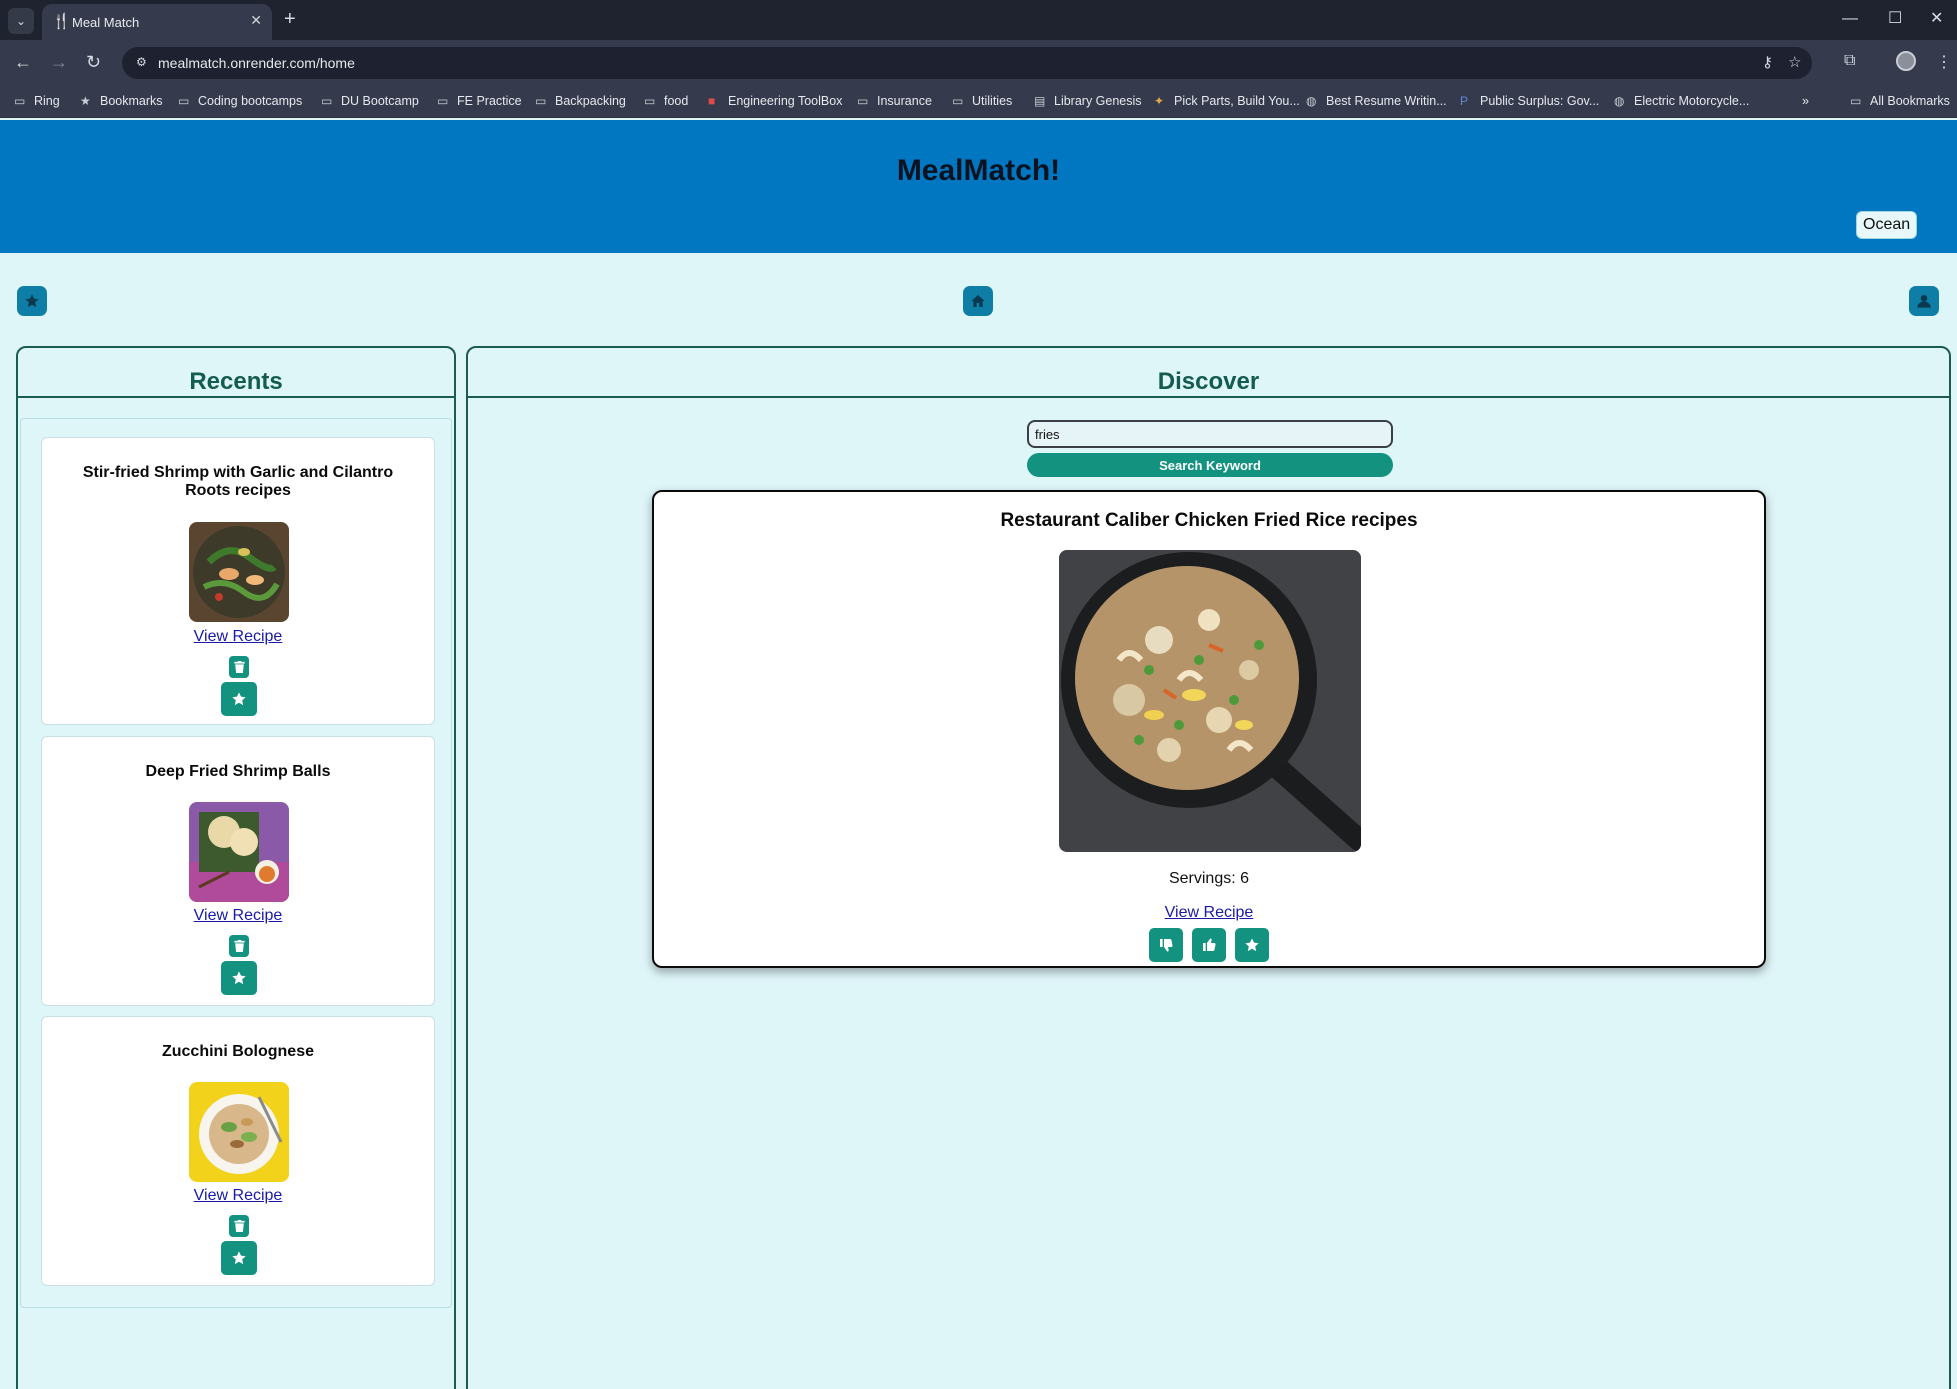 The image size is (1957, 1389). Describe the element at coordinates (1209, 878) in the screenshot. I see `servings-text: Servings: 6` at that location.